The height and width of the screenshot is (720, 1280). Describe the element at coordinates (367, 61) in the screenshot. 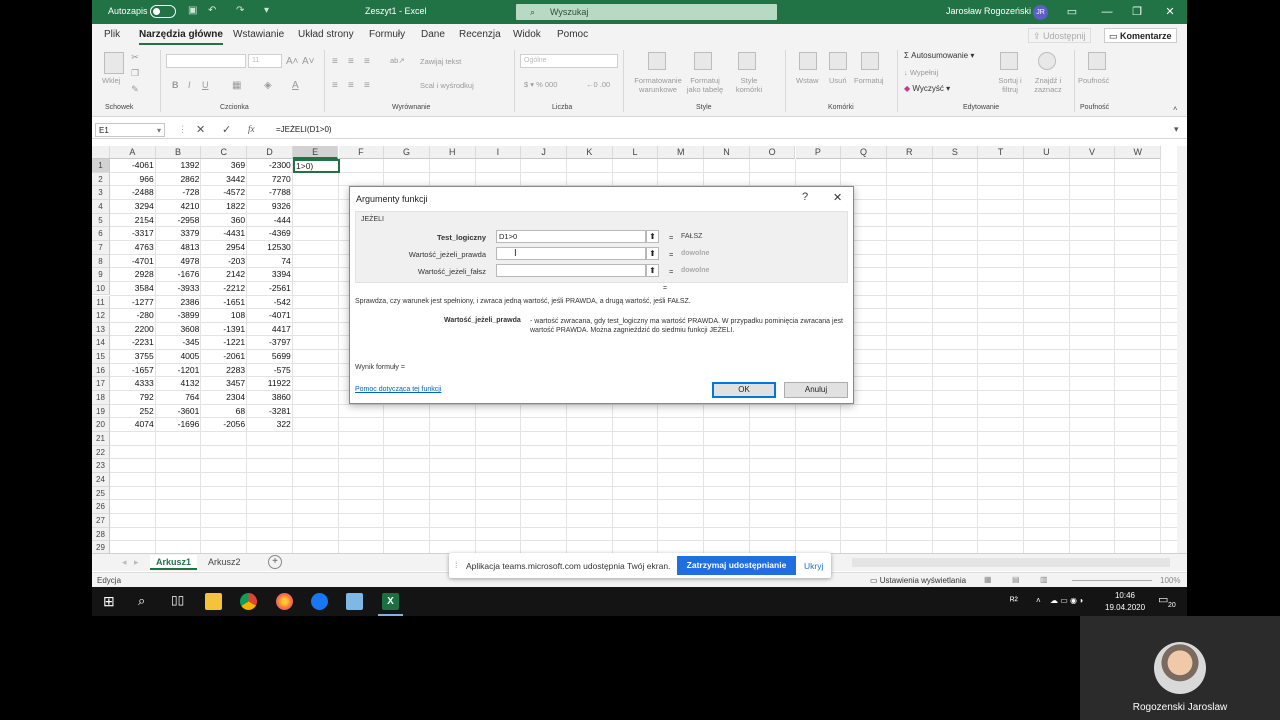

I see `align-bottom-icon: ≡` at that location.